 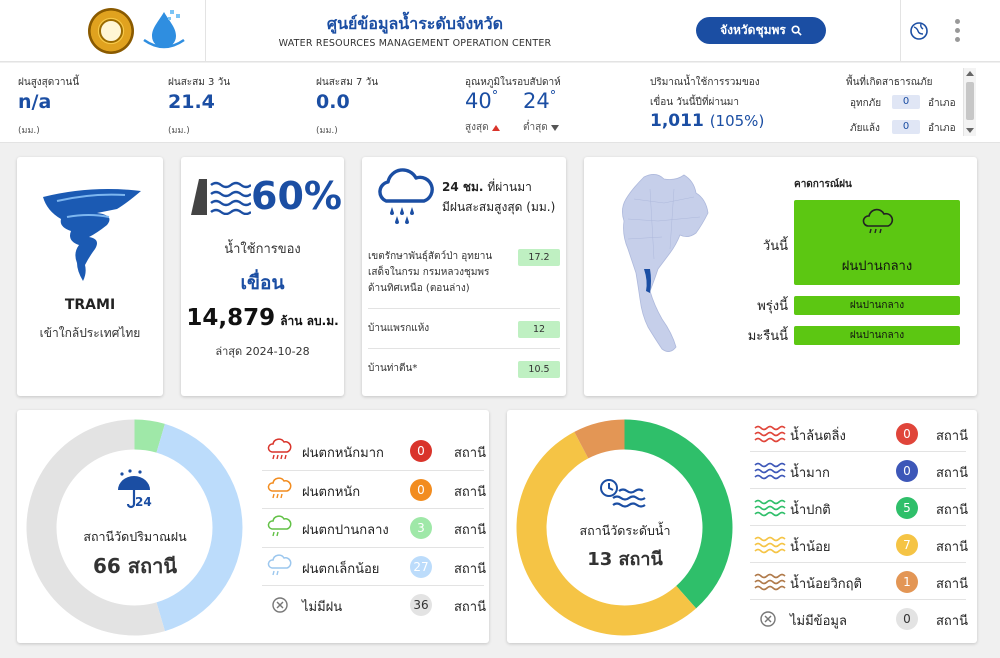 What do you see at coordinates (907, 434) in the screenshot?
I see `water-stations-legend-count: 0` at bounding box center [907, 434].